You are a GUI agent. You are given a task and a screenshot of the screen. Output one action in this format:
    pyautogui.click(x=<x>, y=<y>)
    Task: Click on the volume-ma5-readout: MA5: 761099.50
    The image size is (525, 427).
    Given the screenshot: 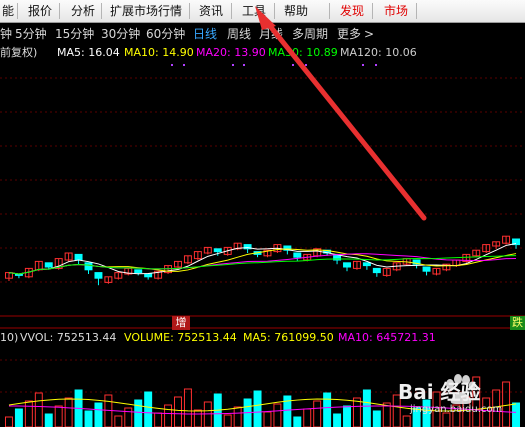 What is the action you would take?
    pyautogui.click(x=288, y=337)
    